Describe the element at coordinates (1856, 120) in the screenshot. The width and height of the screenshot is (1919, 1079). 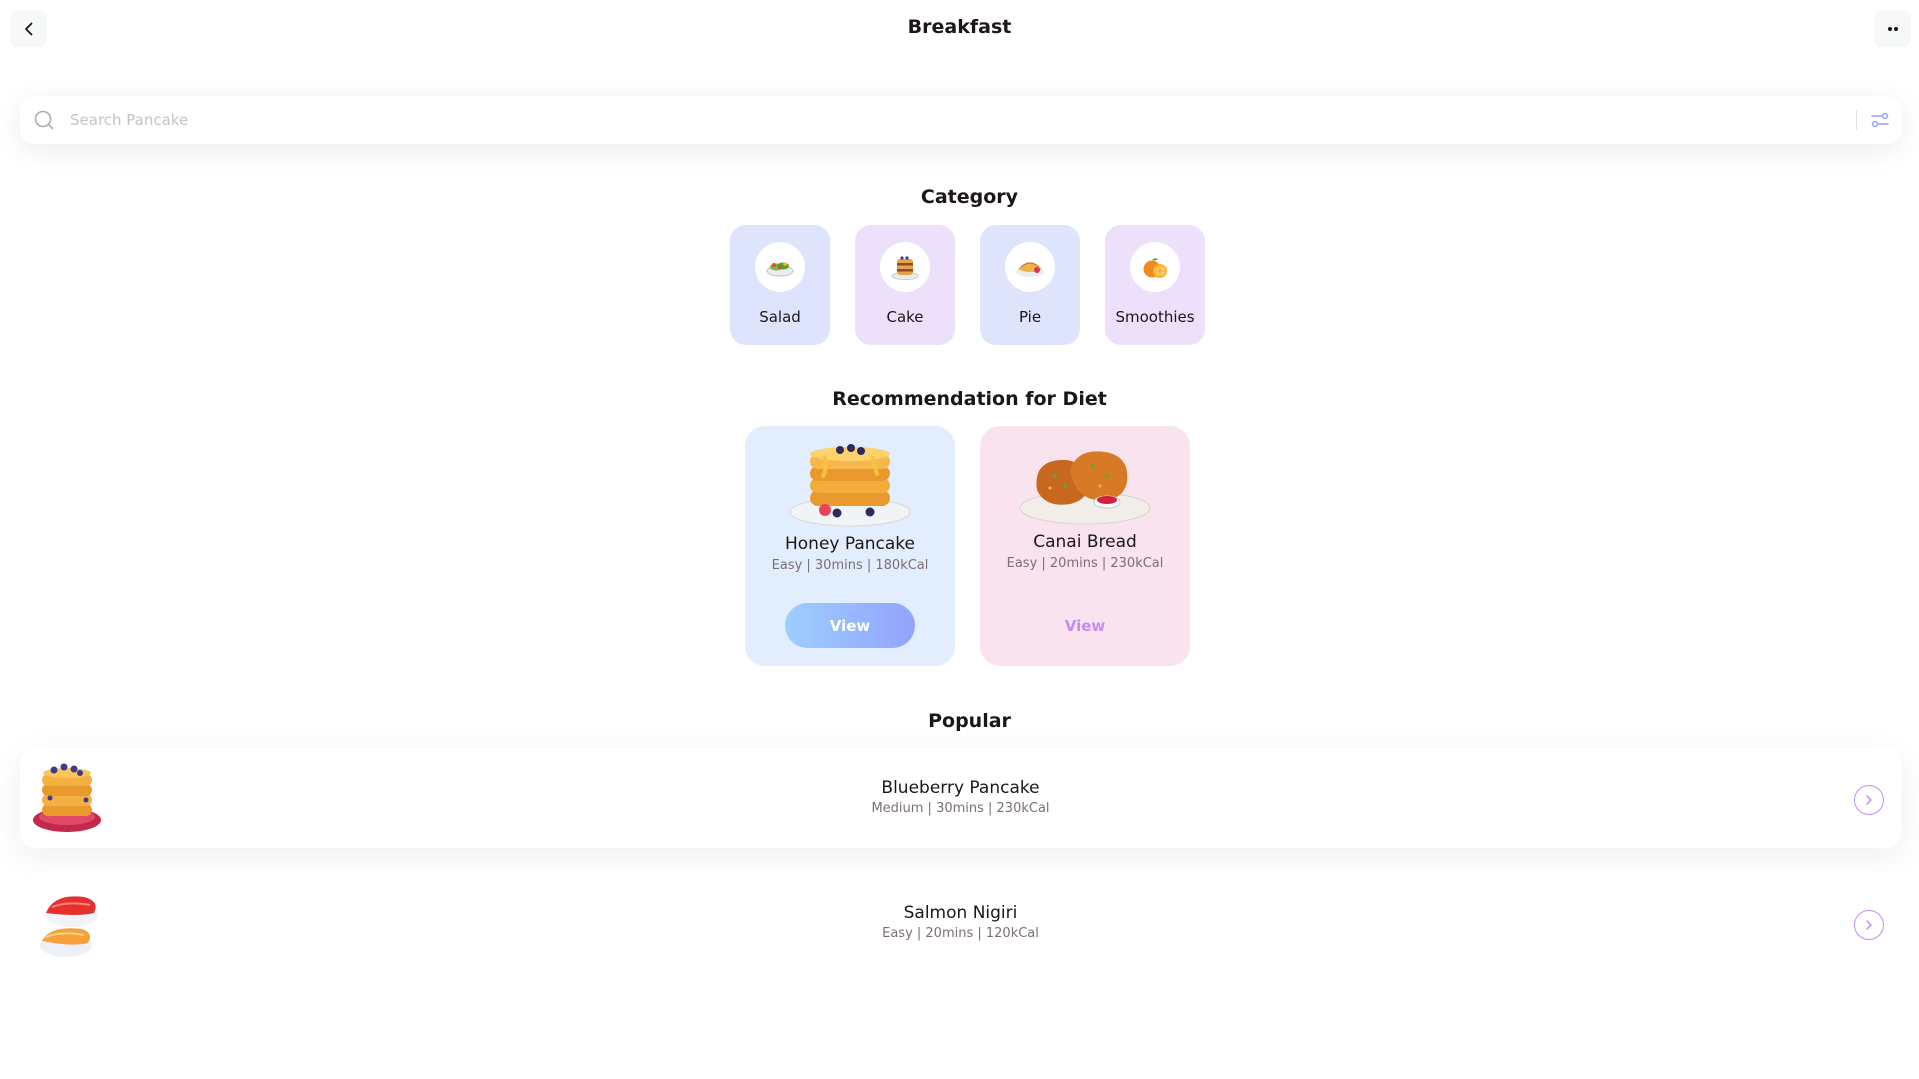
I see `search-divider` at that location.